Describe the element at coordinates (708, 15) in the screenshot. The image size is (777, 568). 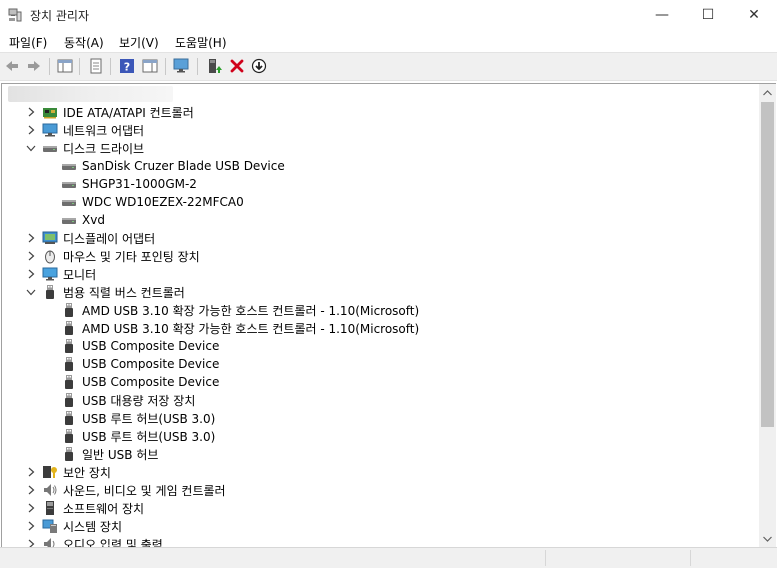
I see `maximize-button: ☐` at that location.